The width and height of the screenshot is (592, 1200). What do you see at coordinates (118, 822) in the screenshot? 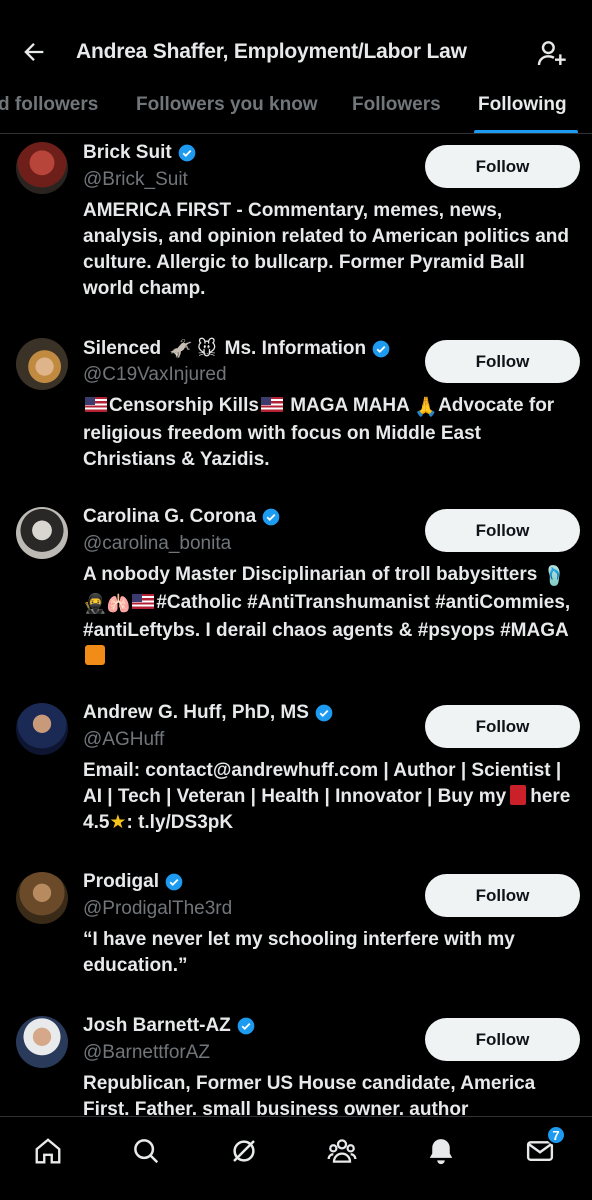
I see `star-icon: ★` at bounding box center [118, 822].